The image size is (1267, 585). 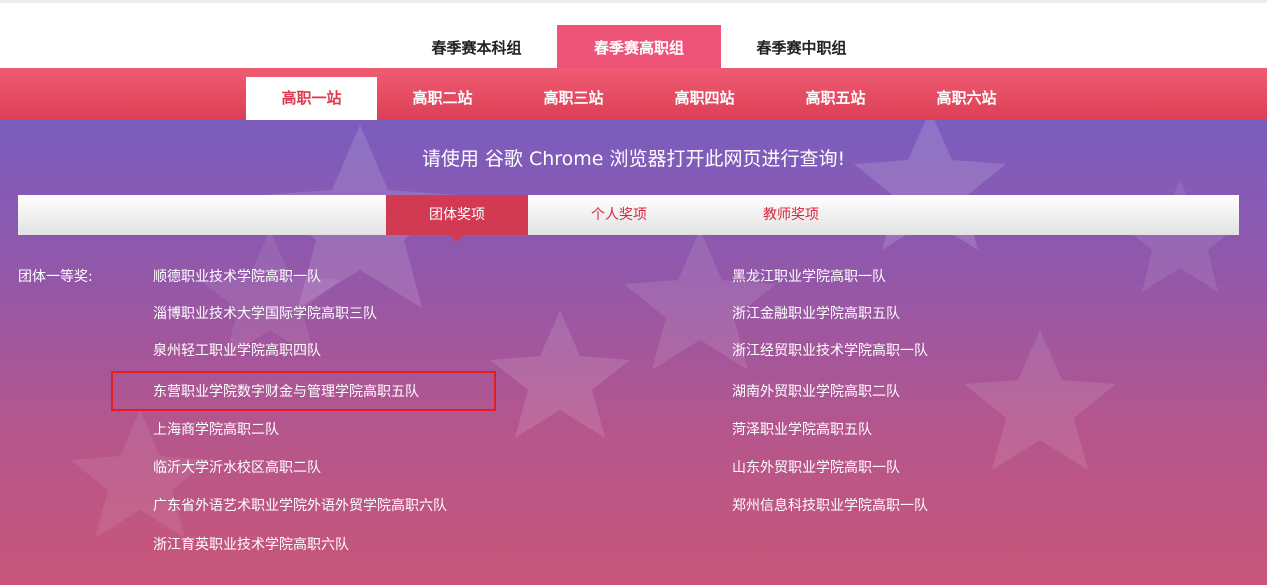 What do you see at coordinates (704, 98) in the screenshot?
I see `tab-station-4: 高职四站` at bounding box center [704, 98].